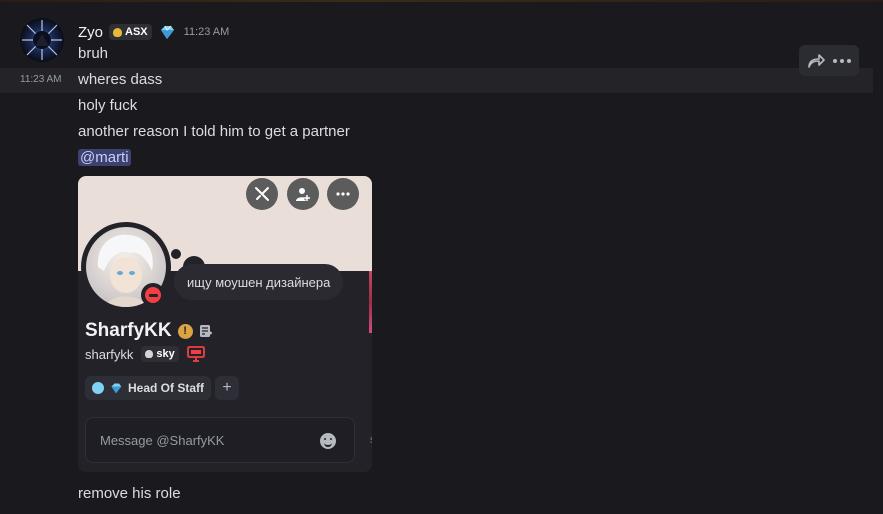 The width and height of the screenshot is (883, 514). I want to click on role-pill: Head Of Staff, so click(148, 388).